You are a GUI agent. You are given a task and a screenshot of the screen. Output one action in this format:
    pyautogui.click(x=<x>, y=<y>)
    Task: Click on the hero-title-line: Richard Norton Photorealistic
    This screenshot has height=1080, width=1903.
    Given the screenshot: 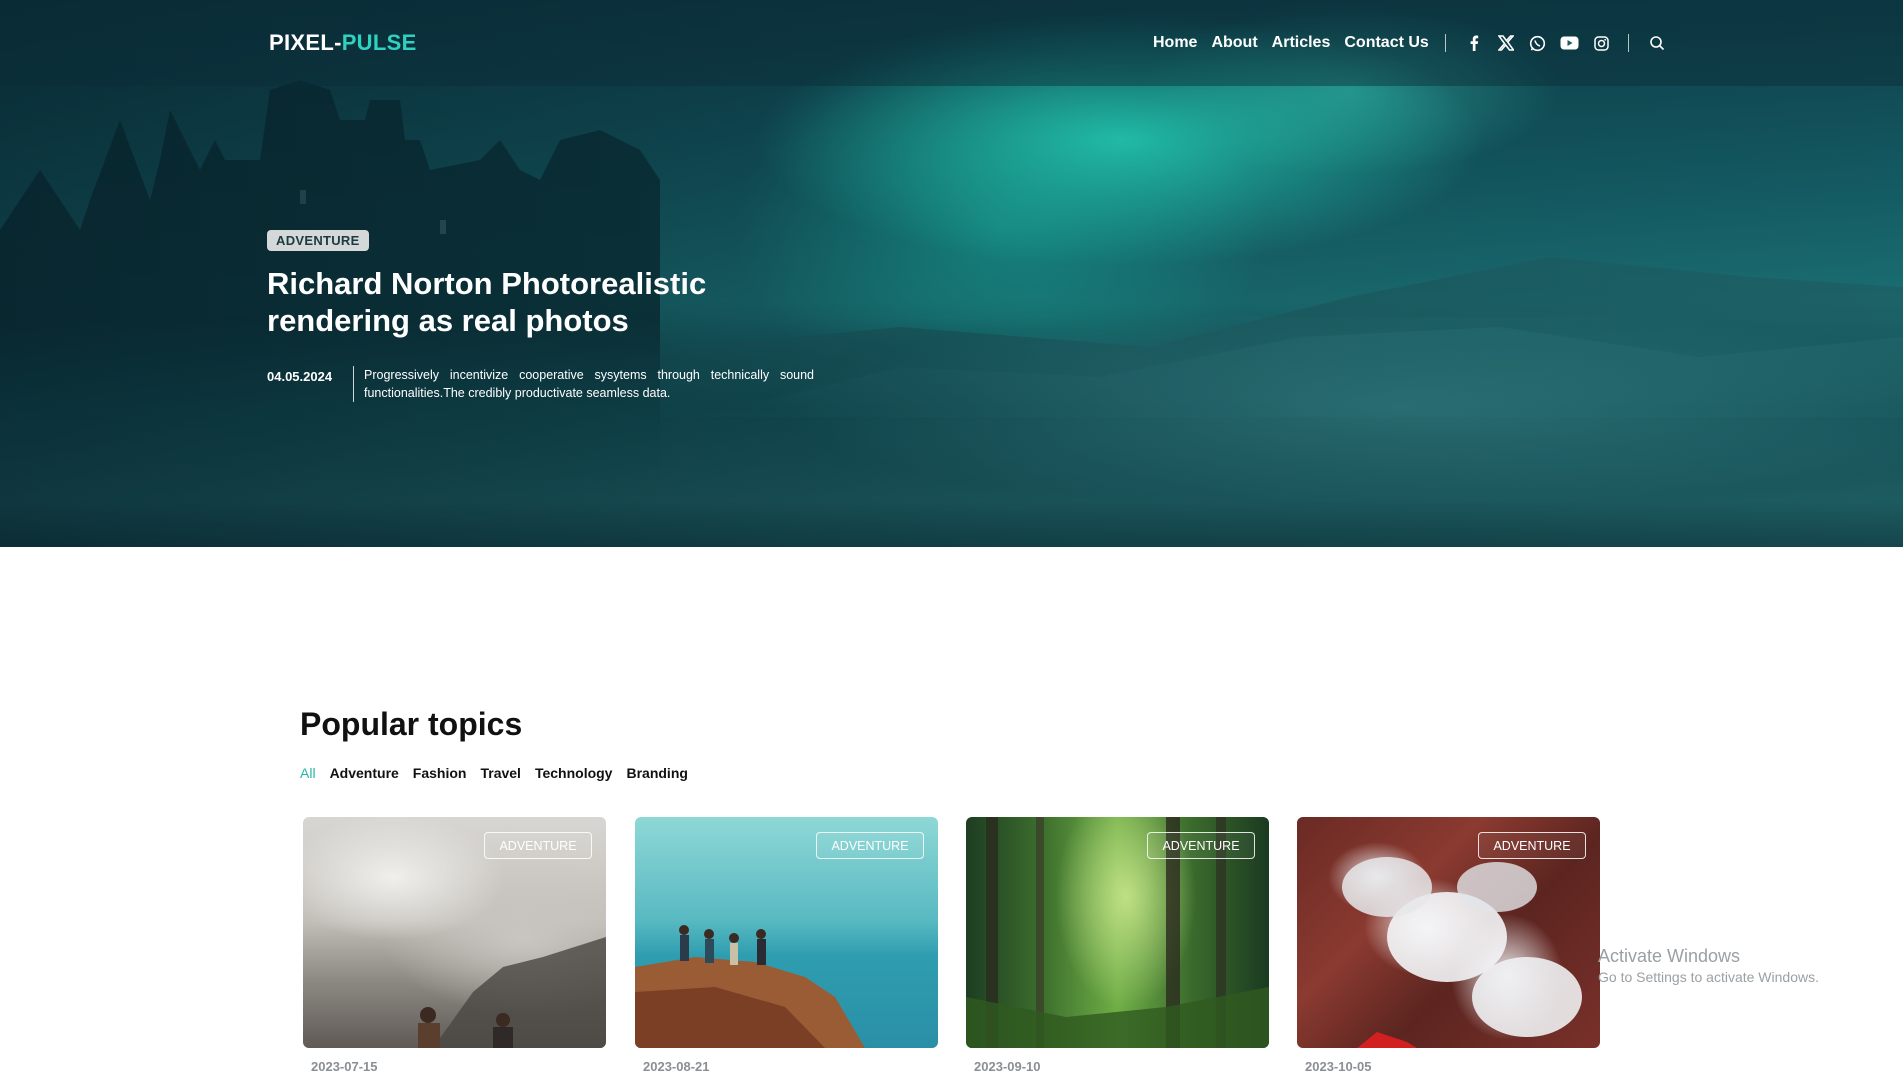 What is the action you would take?
    pyautogui.click(x=487, y=283)
    